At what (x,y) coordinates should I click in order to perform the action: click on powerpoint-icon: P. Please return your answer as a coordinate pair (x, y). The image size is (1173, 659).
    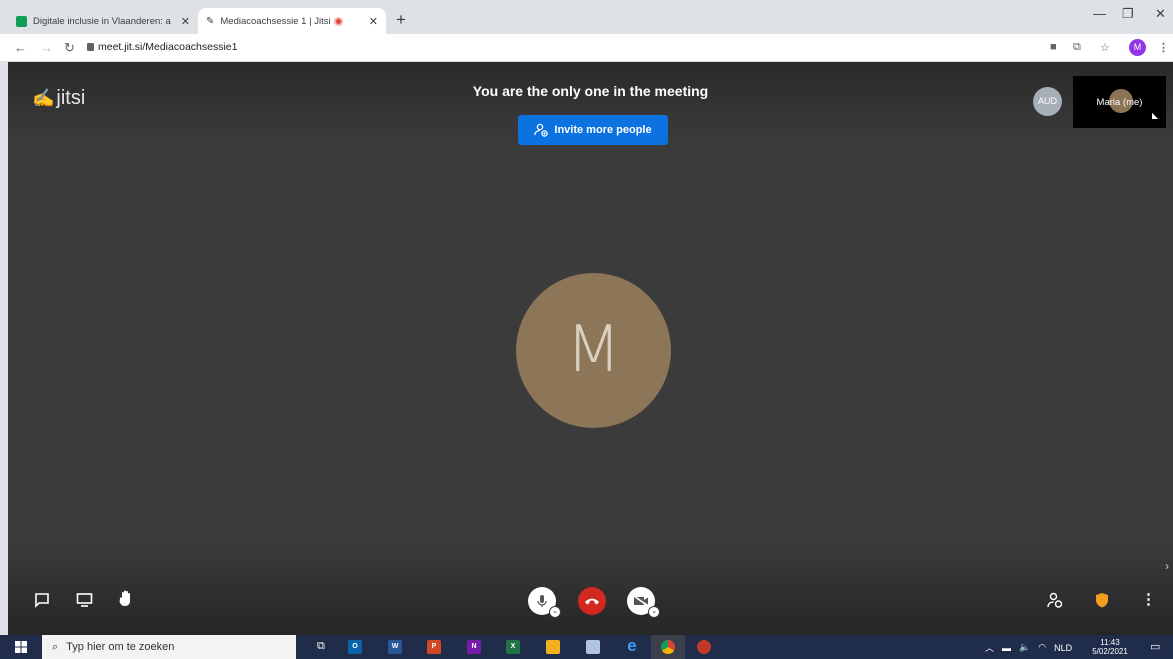
    Looking at the image, I should click on (434, 647).